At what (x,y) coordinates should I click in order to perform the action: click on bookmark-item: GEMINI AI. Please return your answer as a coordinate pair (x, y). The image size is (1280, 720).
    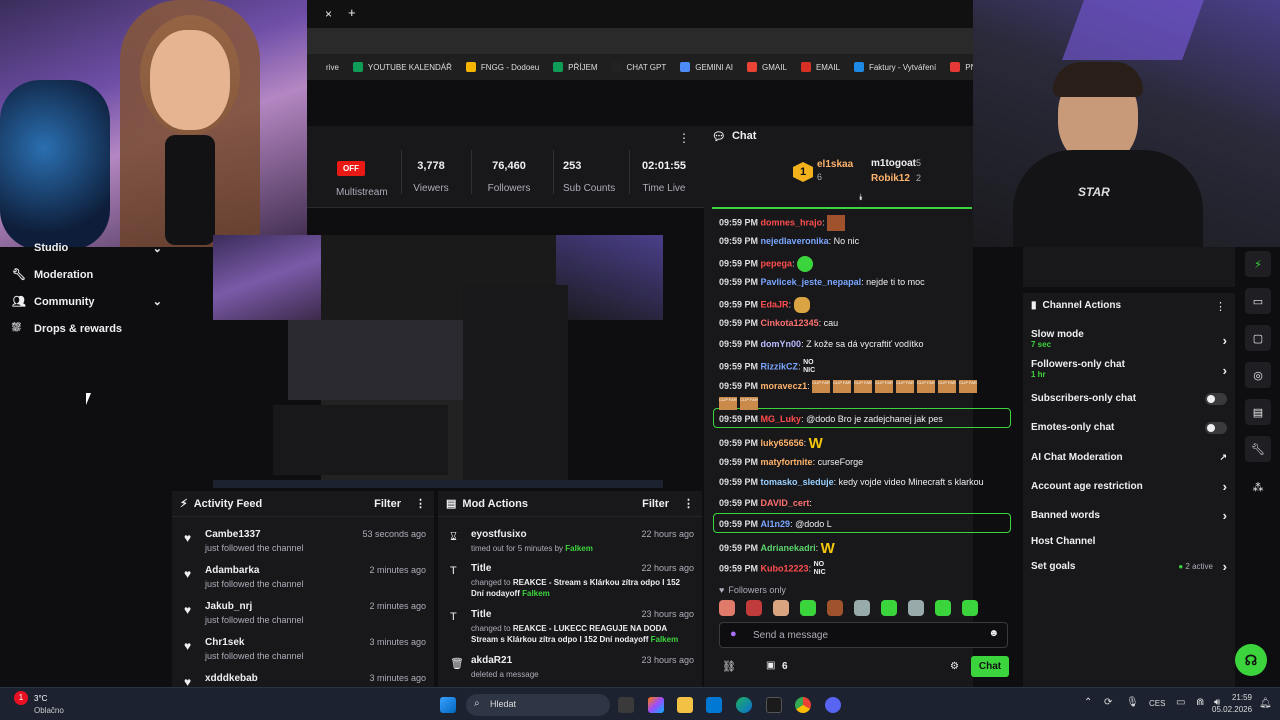
    Looking at the image, I should click on (706, 67).